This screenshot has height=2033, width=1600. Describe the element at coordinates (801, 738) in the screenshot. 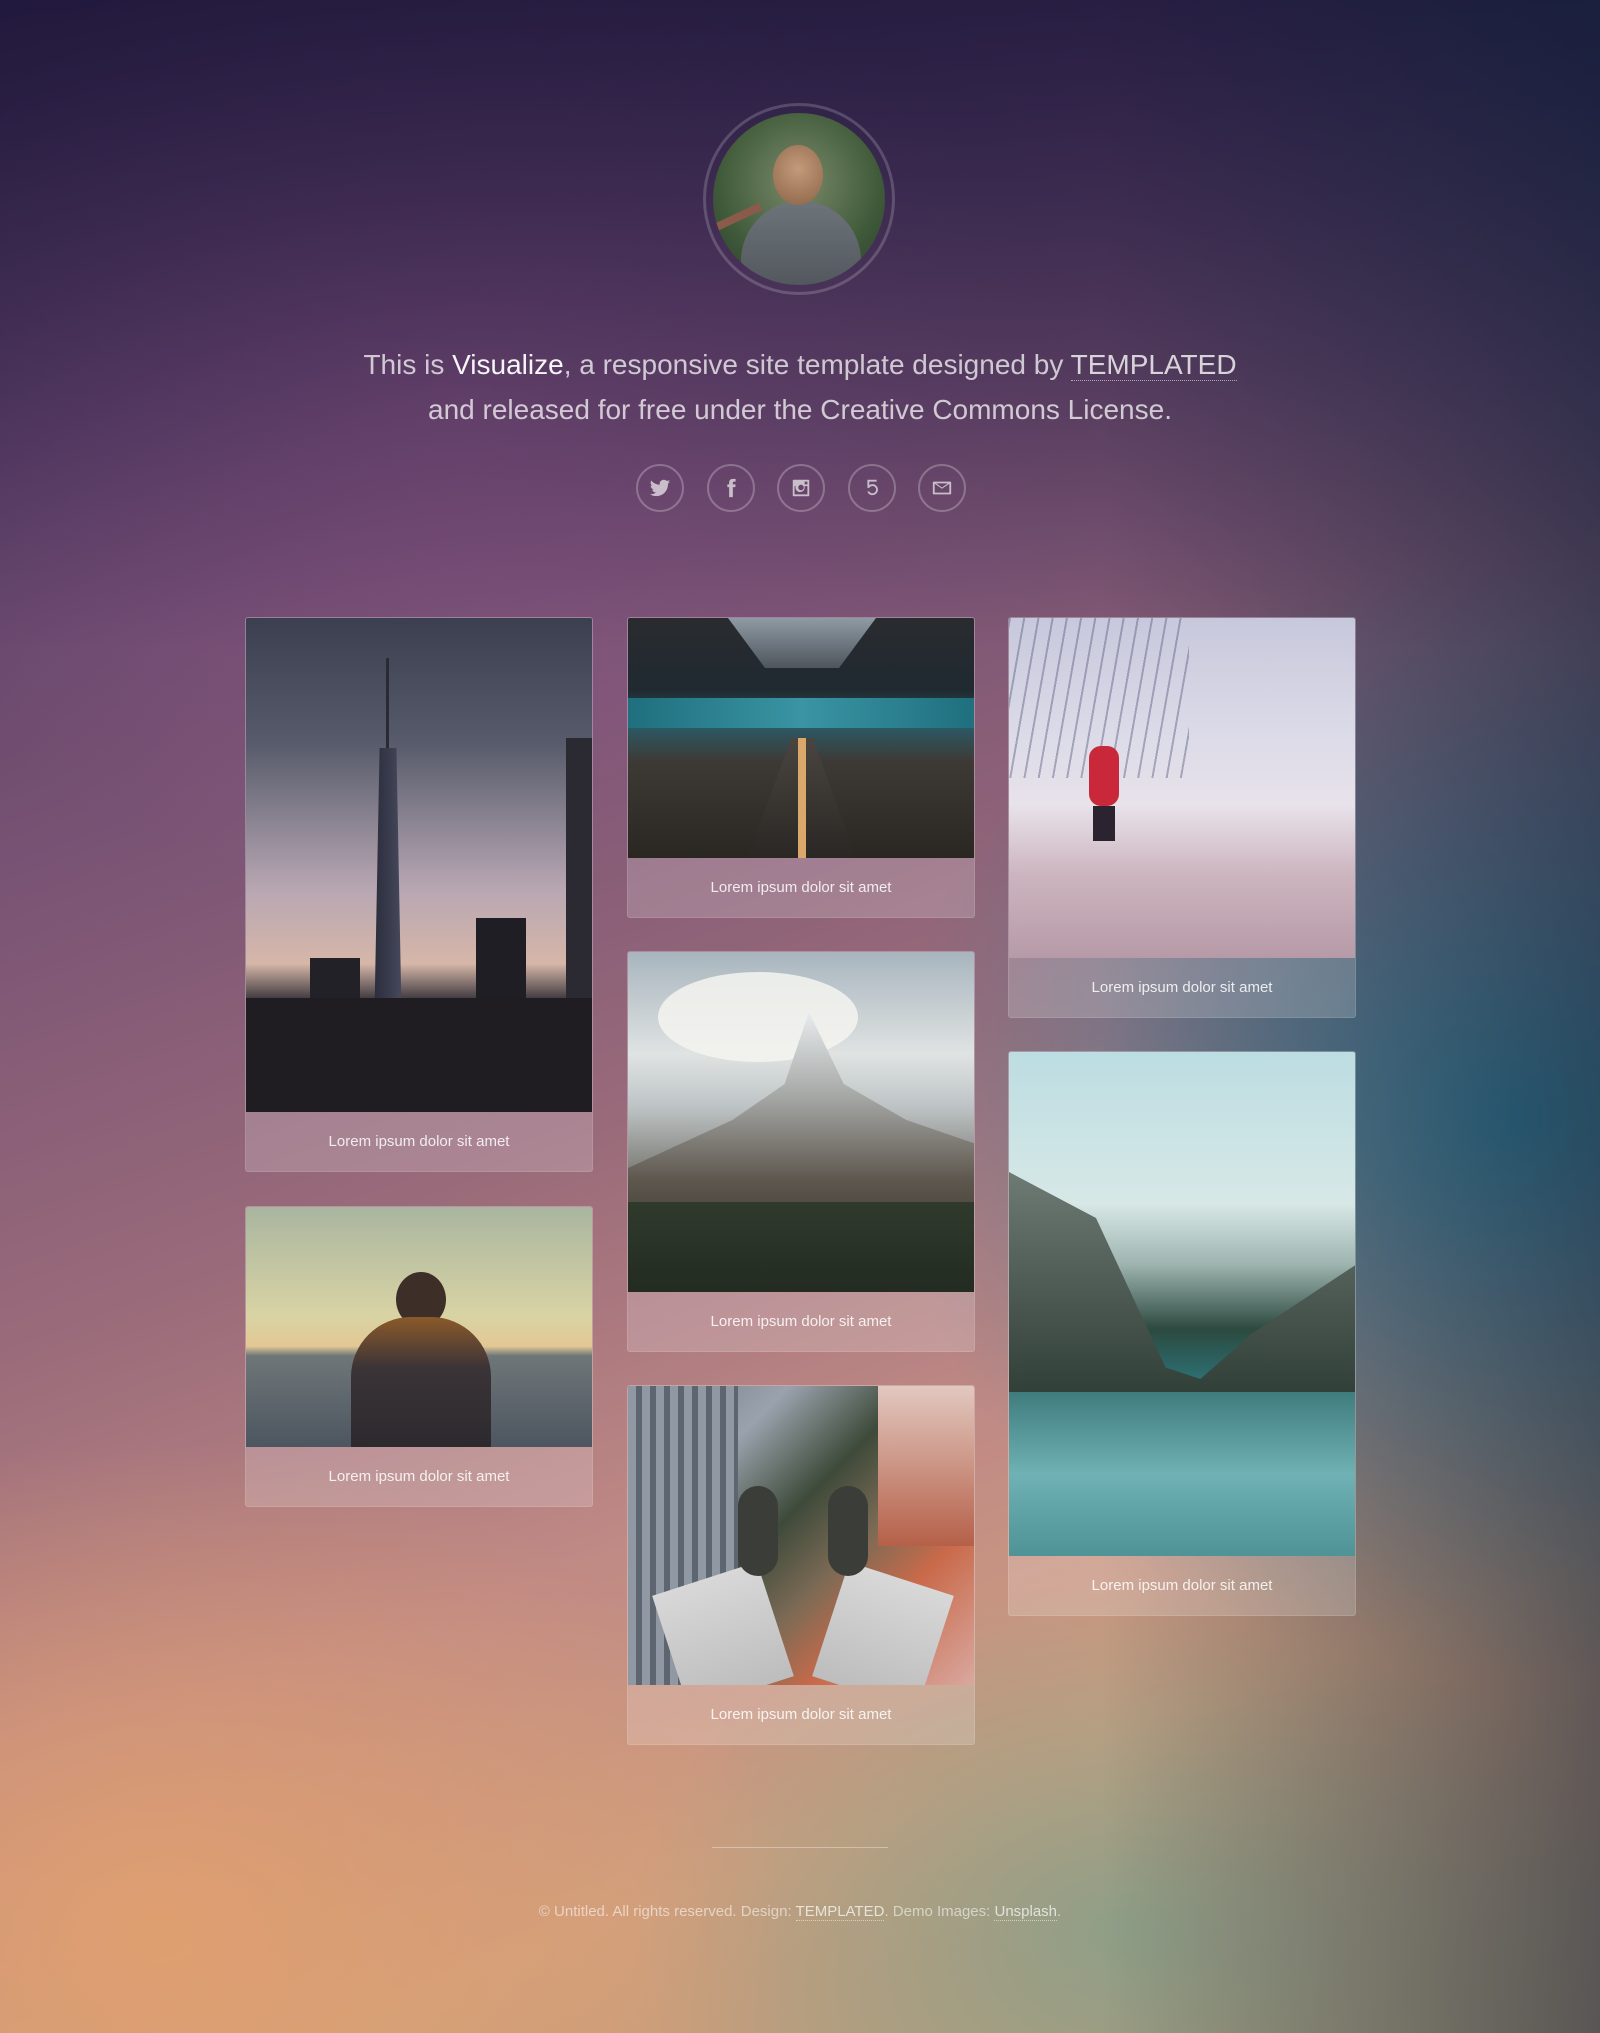

I see `photo-escalator` at that location.